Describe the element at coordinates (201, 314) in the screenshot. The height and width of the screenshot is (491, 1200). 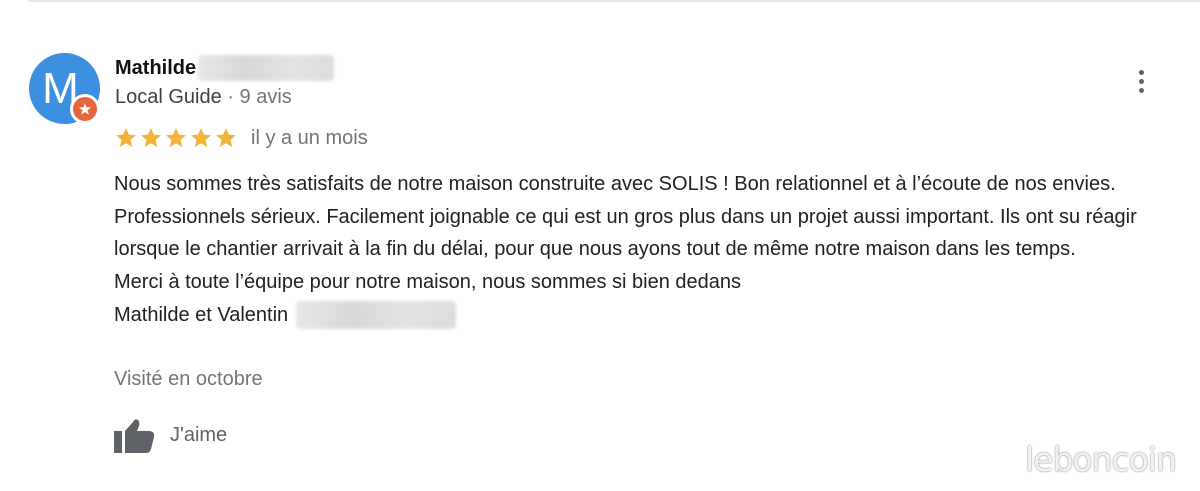
I see `review-signature: Mathilde et Valentin` at that location.